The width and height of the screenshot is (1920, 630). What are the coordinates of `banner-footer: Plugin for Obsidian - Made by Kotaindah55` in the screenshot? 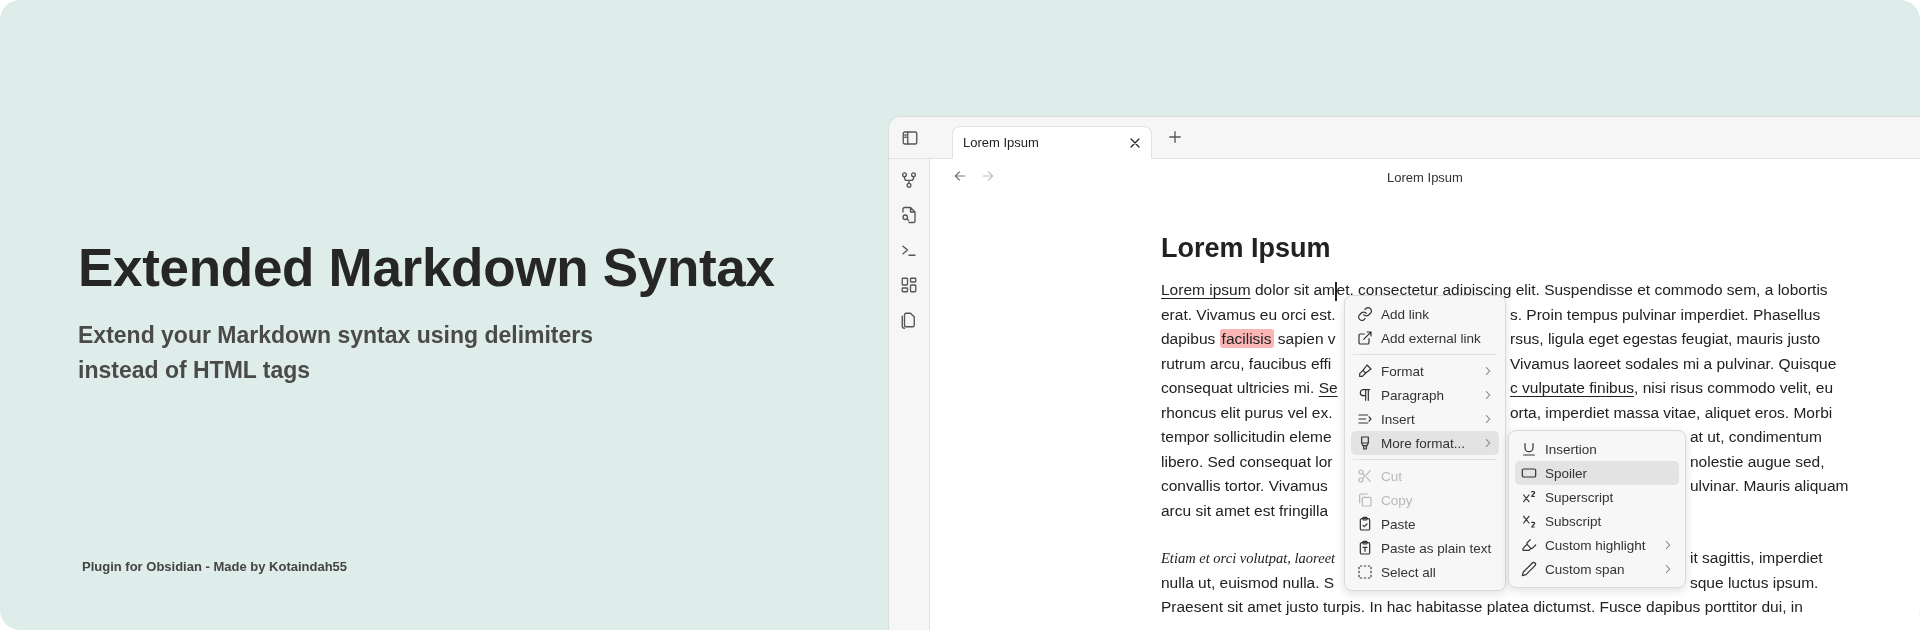 It's located at (483, 566).